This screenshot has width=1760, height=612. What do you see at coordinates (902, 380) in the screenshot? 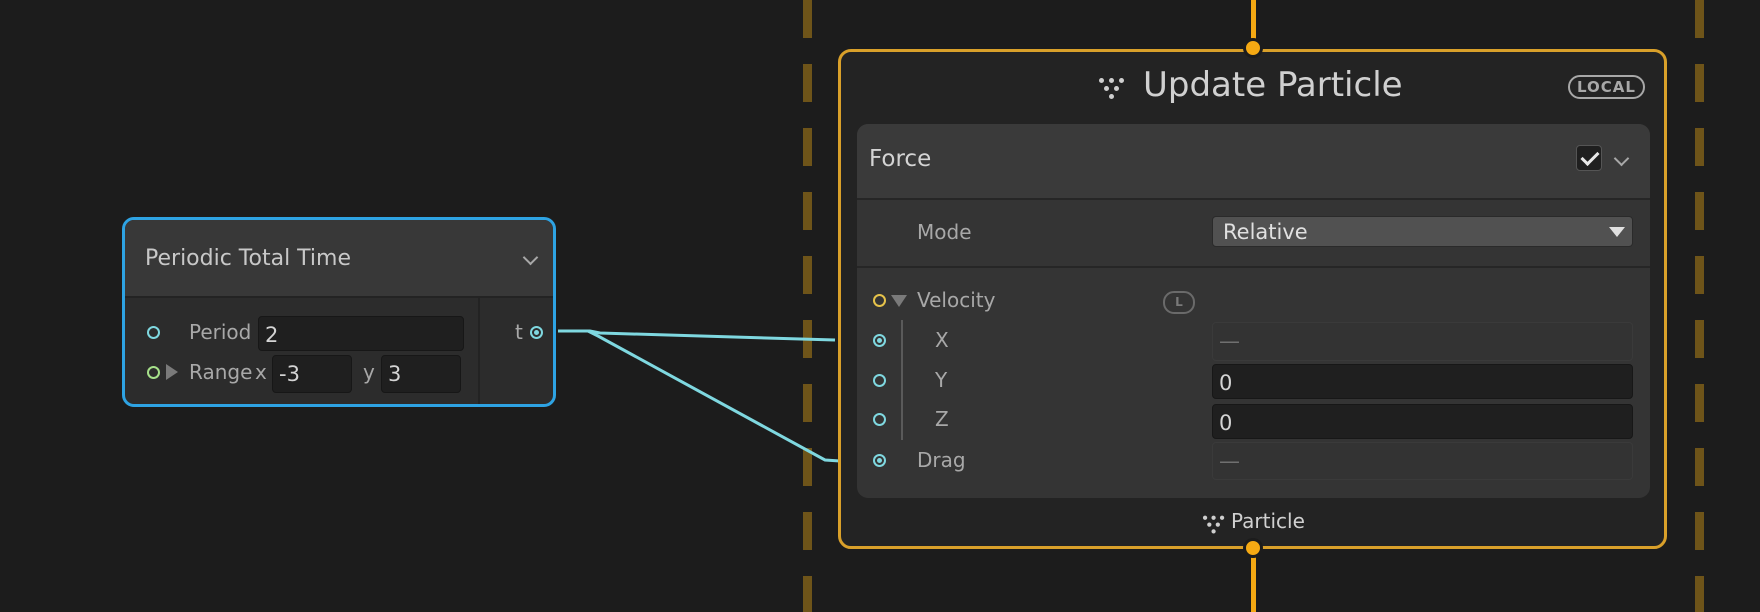
I see `velocity-children-guide` at bounding box center [902, 380].